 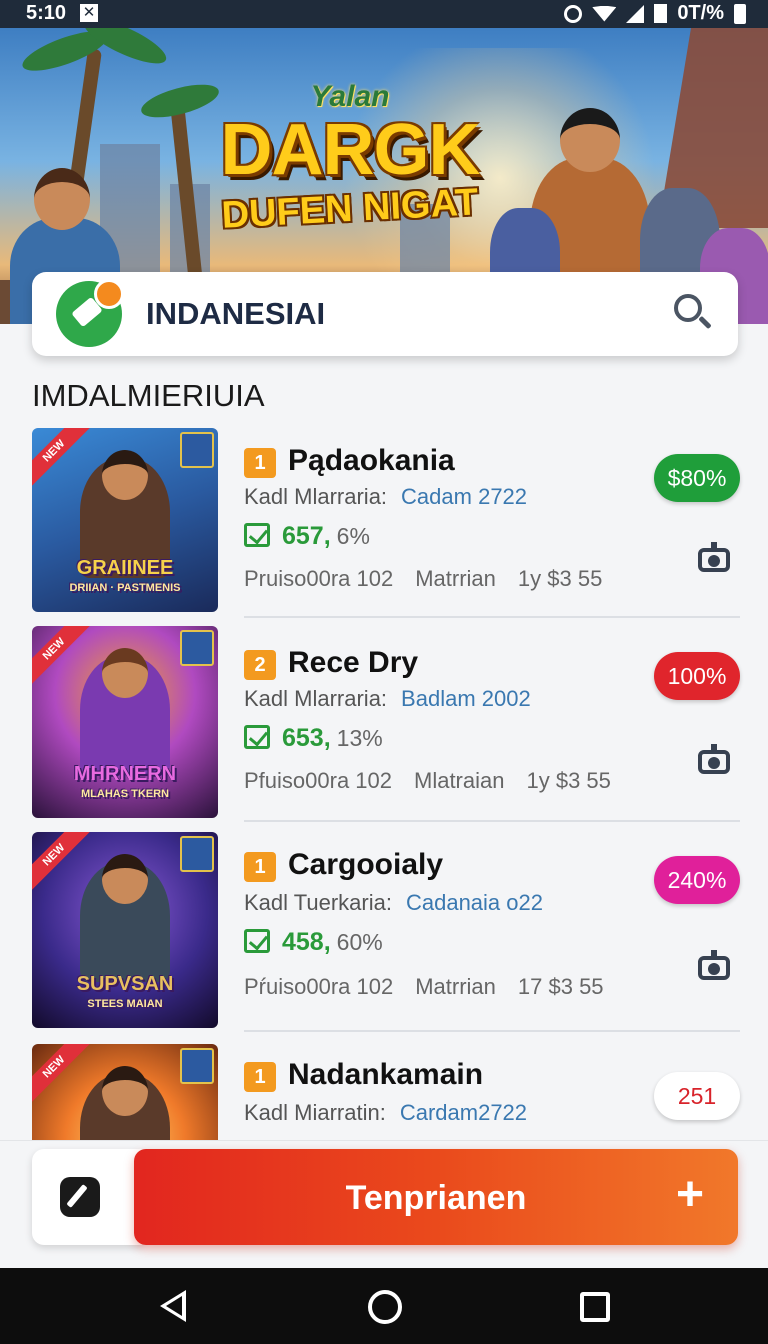 I want to click on status-bar: 5:10 ✕ 0T/%, so click(x=384, y=14).